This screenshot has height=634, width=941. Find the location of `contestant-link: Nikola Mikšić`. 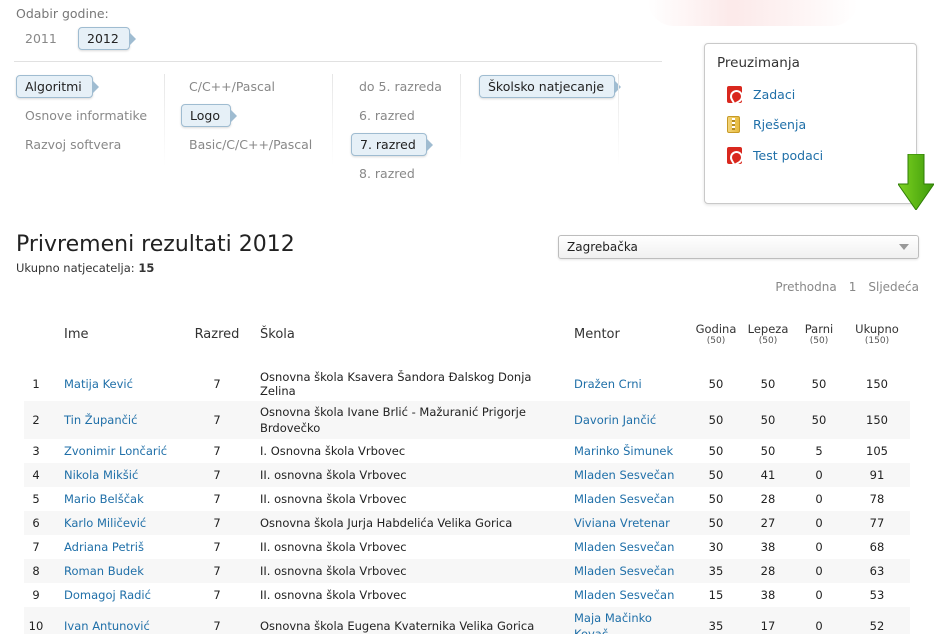

contestant-link: Nikola Mikšić is located at coordinates (101, 475).